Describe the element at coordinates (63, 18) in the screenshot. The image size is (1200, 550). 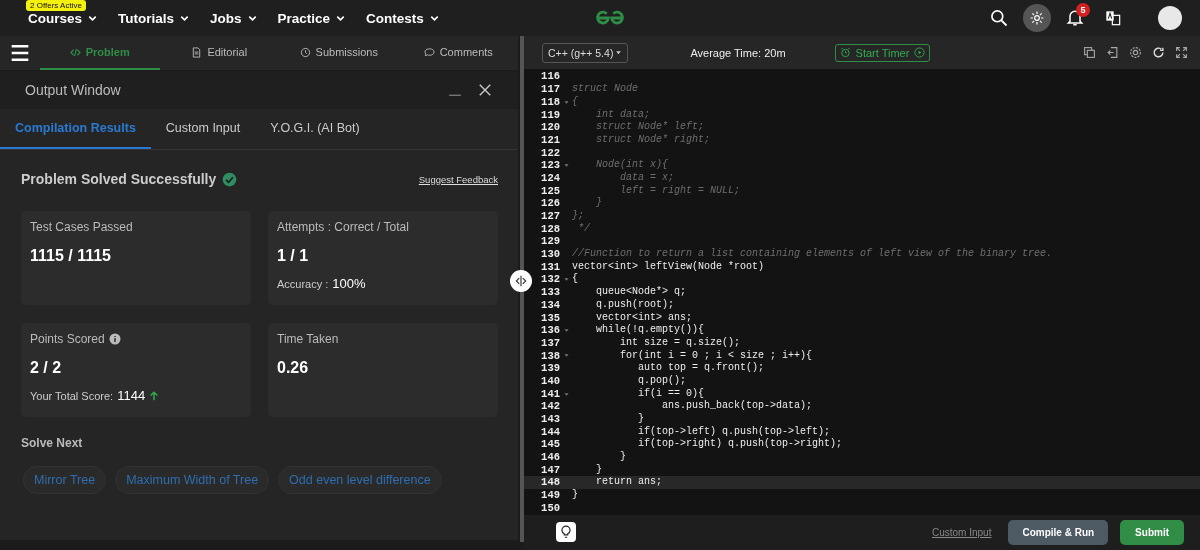
I see `nav-menu: Courses` at that location.